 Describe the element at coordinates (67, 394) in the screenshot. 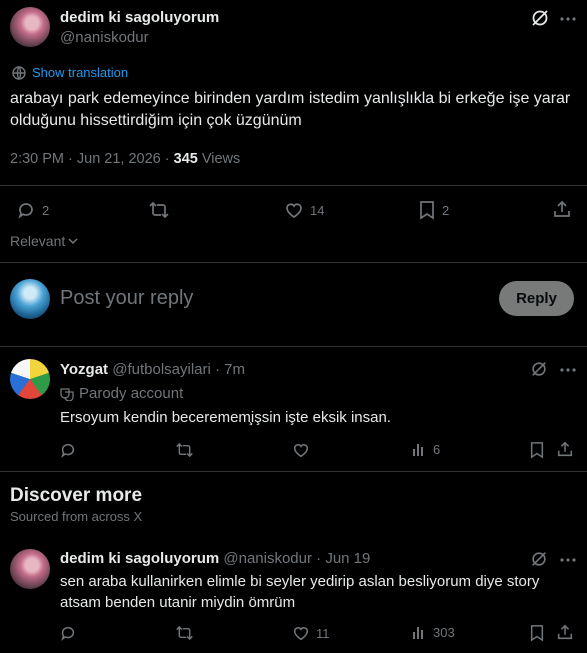

I see `theater-masks-icon` at that location.